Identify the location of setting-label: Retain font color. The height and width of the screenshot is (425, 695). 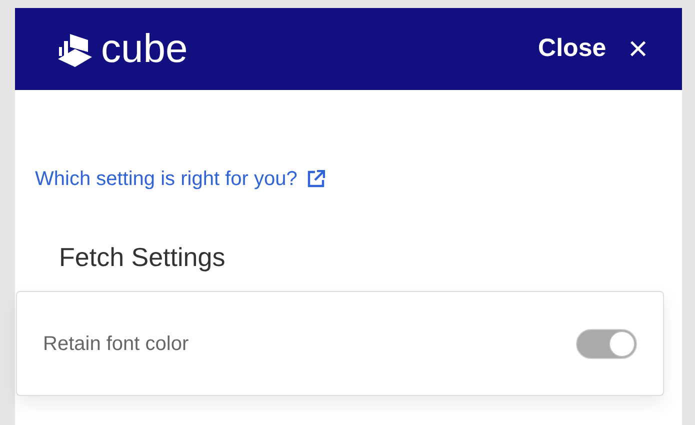
(116, 344).